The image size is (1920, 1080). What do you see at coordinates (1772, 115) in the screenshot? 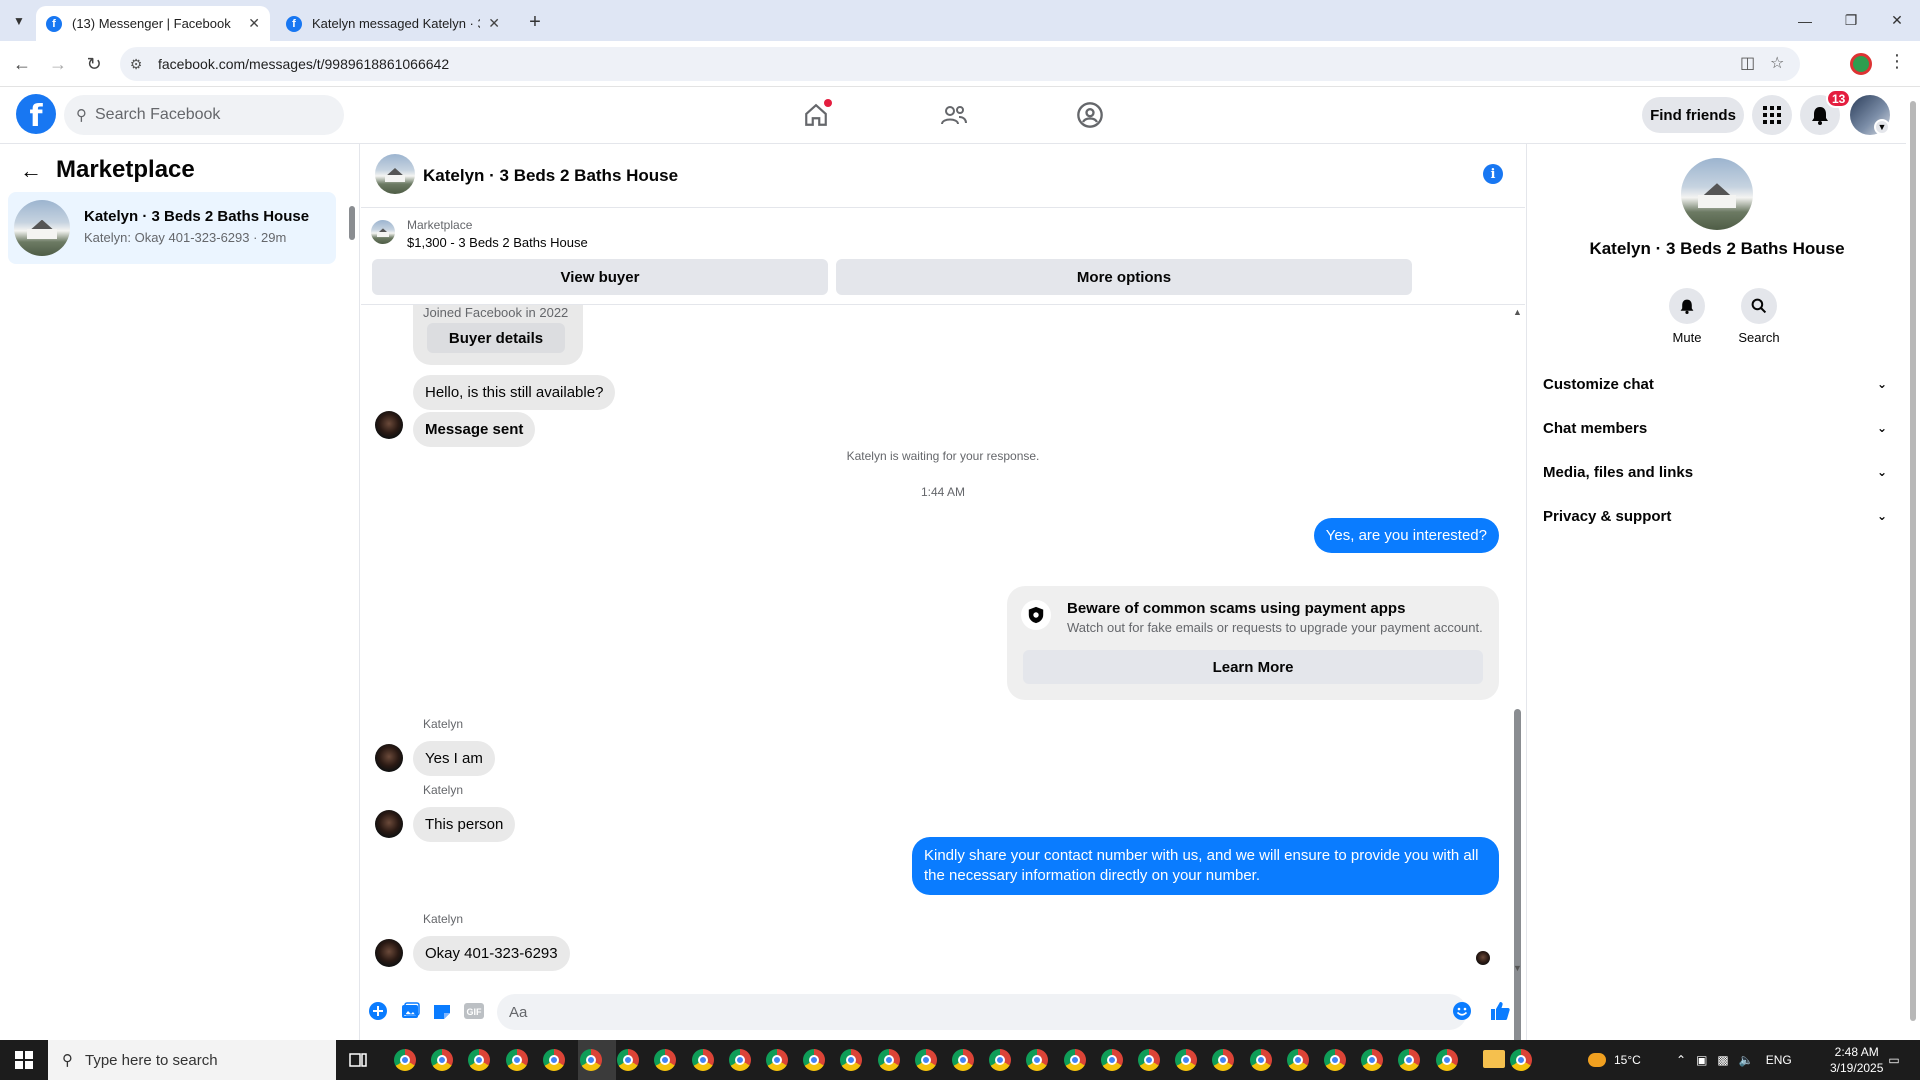
I see `menu-grid-button` at bounding box center [1772, 115].